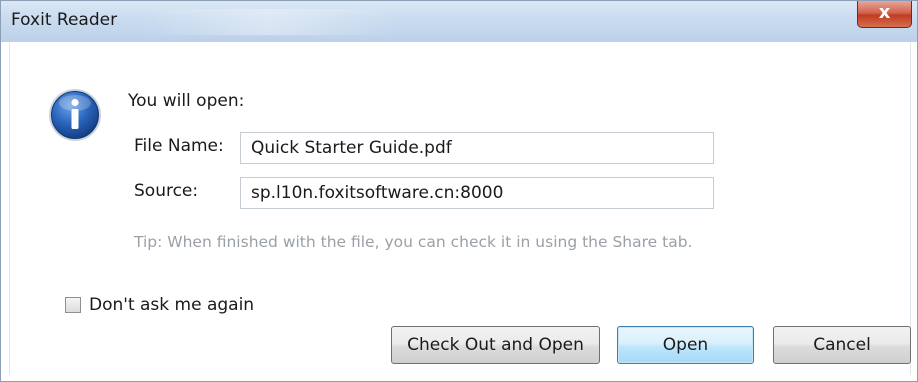  What do you see at coordinates (685, 345) in the screenshot?
I see `open-button: Open` at bounding box center [685, 345].